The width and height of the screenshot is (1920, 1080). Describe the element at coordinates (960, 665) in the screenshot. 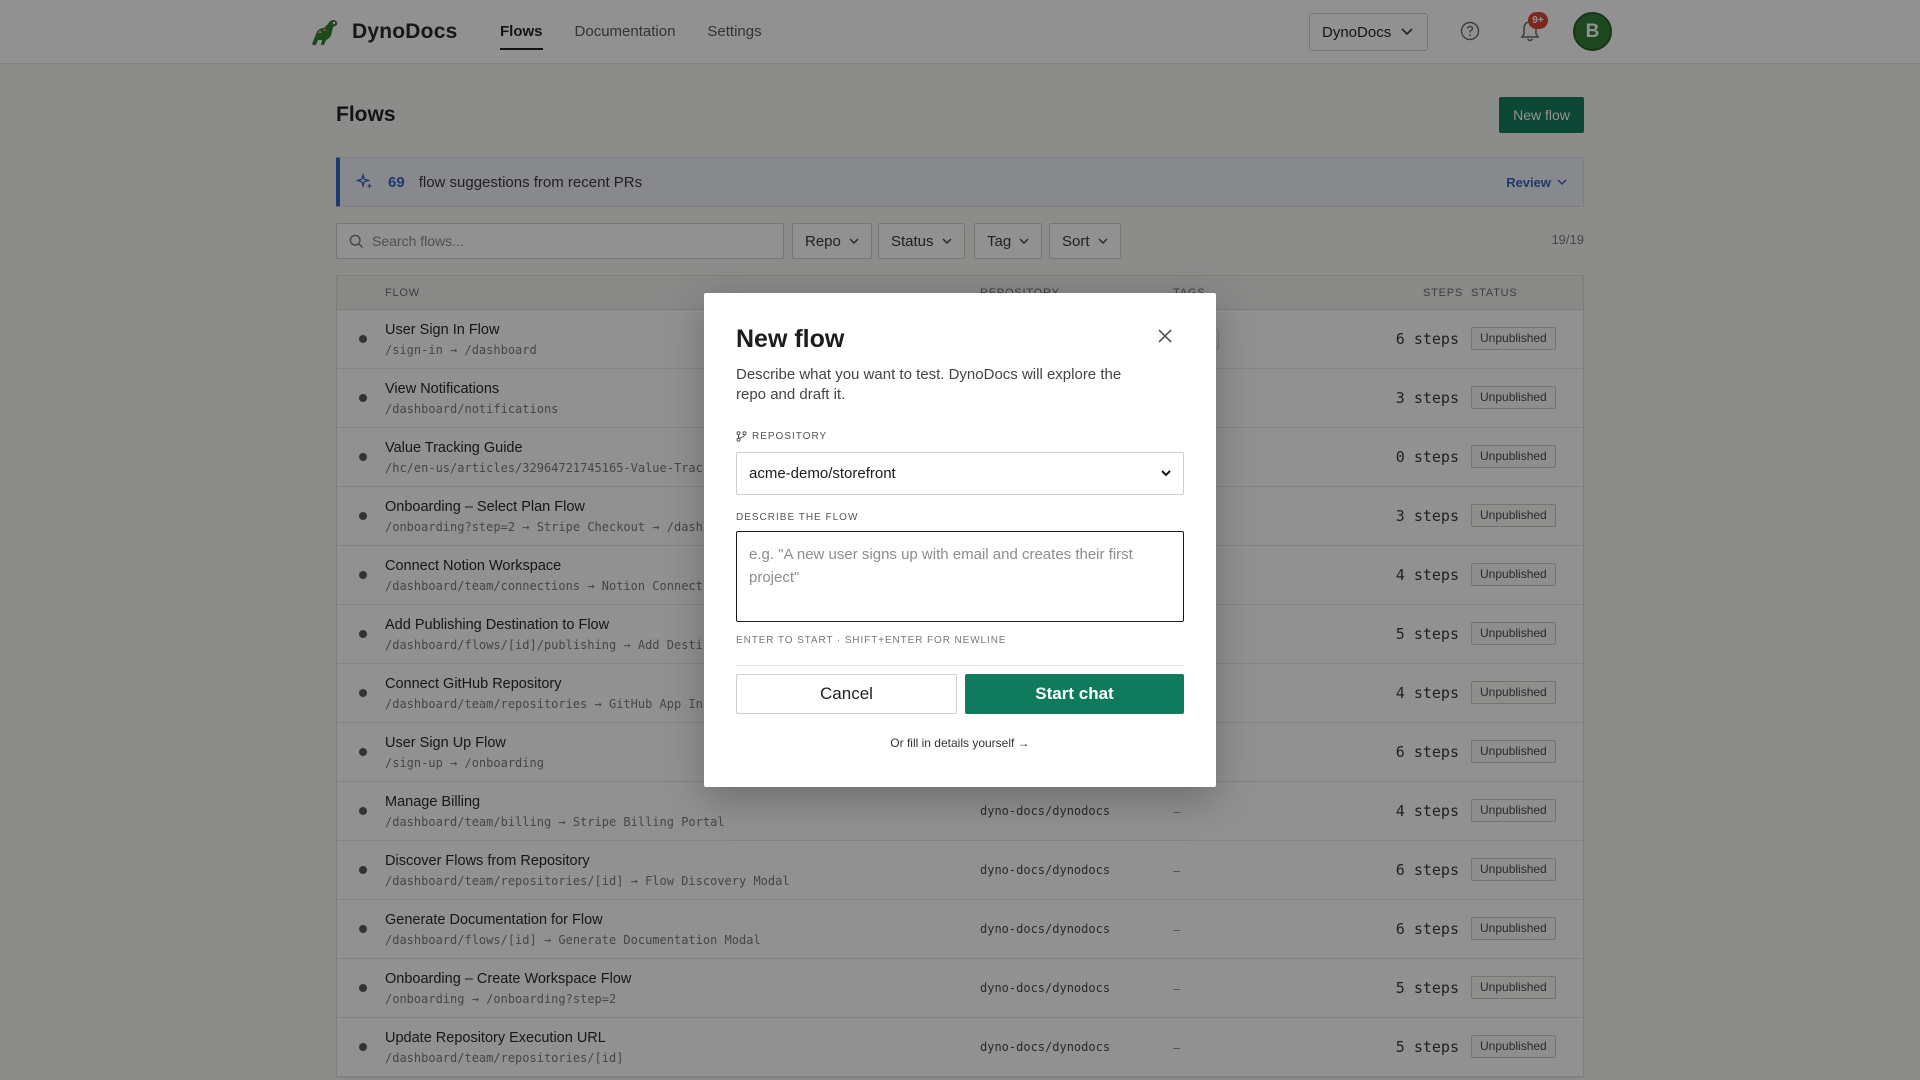

I see `modal-divider` at that location.